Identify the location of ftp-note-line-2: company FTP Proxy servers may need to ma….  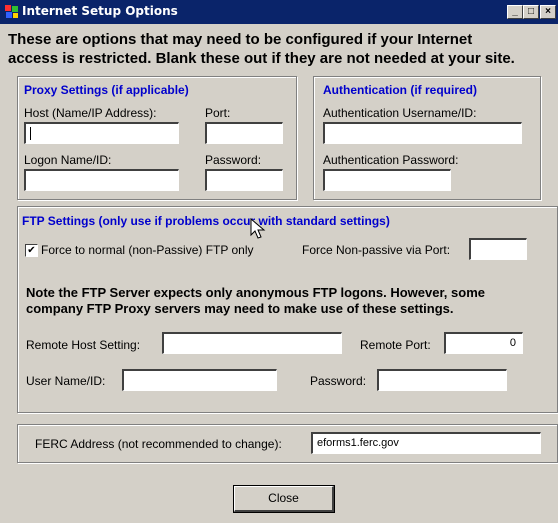
(240, 308).